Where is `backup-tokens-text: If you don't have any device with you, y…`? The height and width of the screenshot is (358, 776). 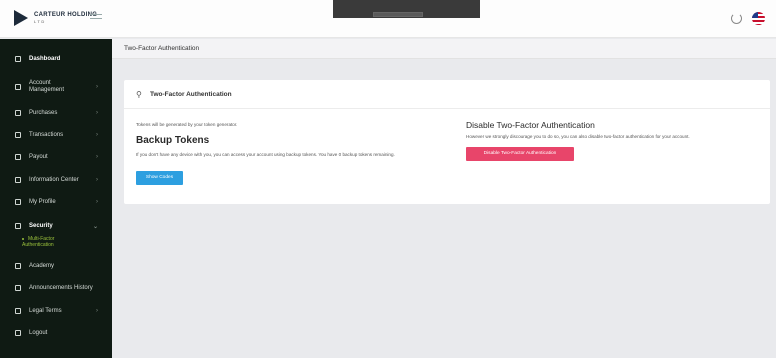
backup-tokens-text: If you don't have any device with you, y… is located at coordinates (265, 154).